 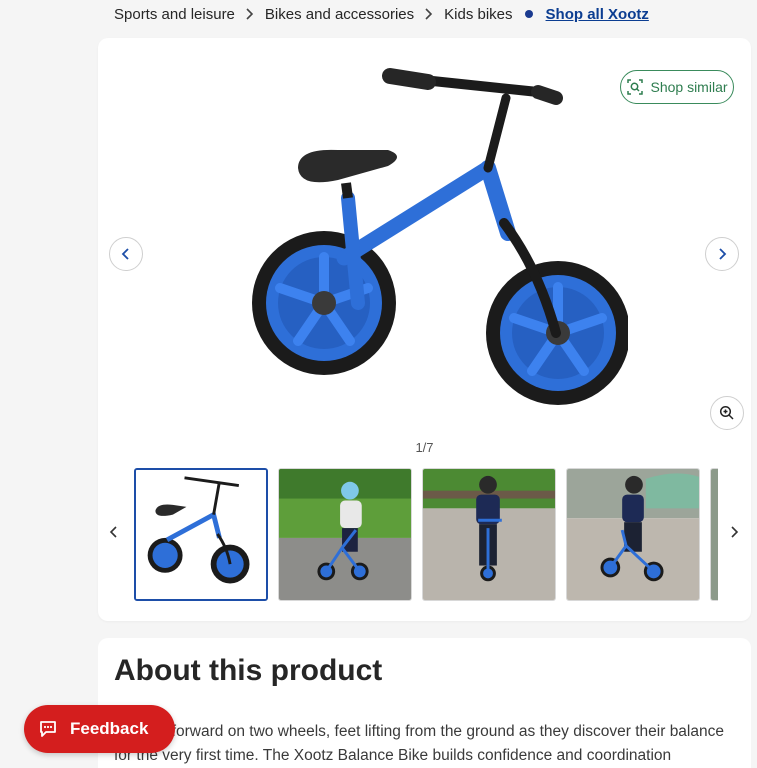 What do you see at coordinates (324, 303) in the screenshot?
I see `rear-wheel` at bounding box center [324, 303].